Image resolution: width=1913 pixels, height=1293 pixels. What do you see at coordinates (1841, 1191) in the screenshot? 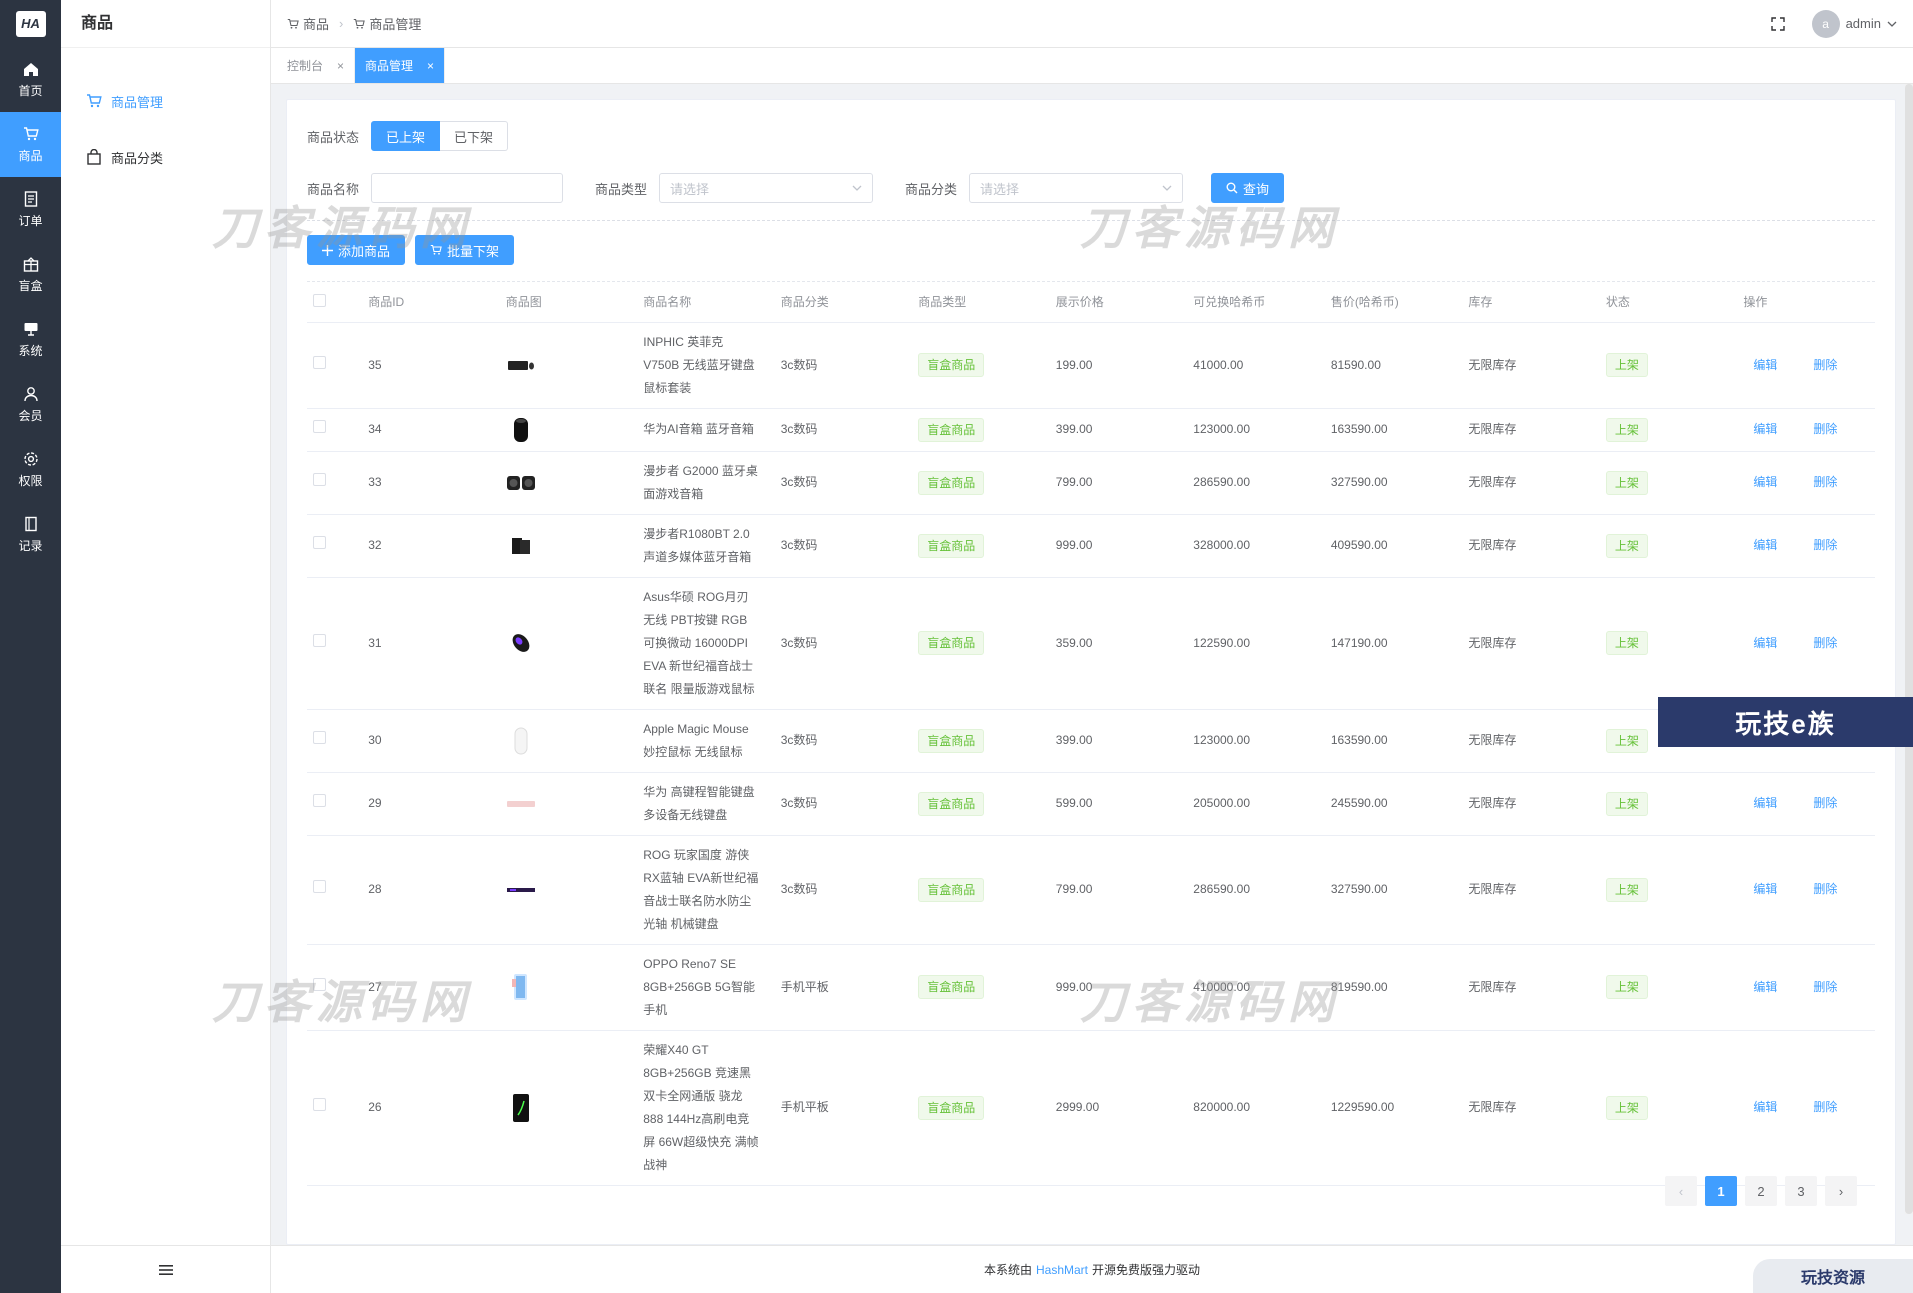
I see `next-page-button: ›` at bounding box center [1841, 1191].